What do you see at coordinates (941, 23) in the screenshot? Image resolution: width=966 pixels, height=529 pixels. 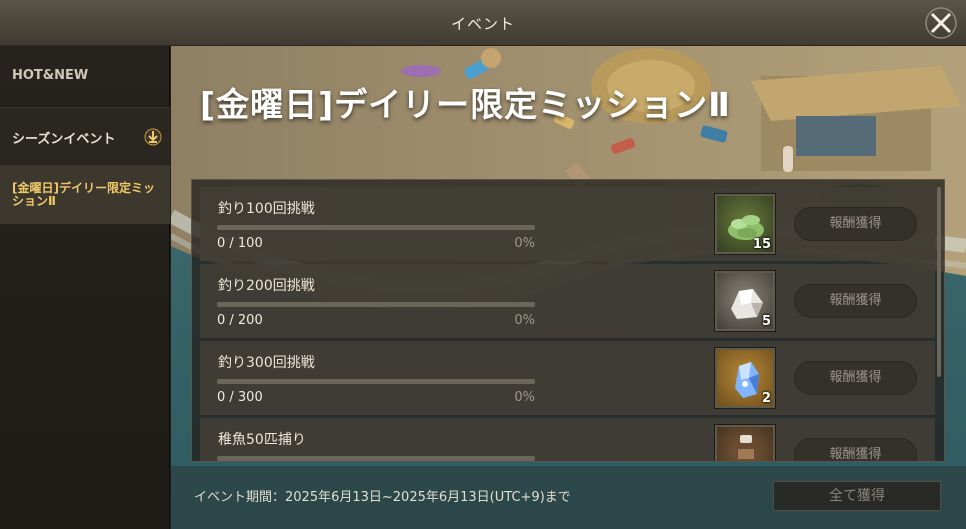 I see `close-icon` at bounding box center [941, 23].